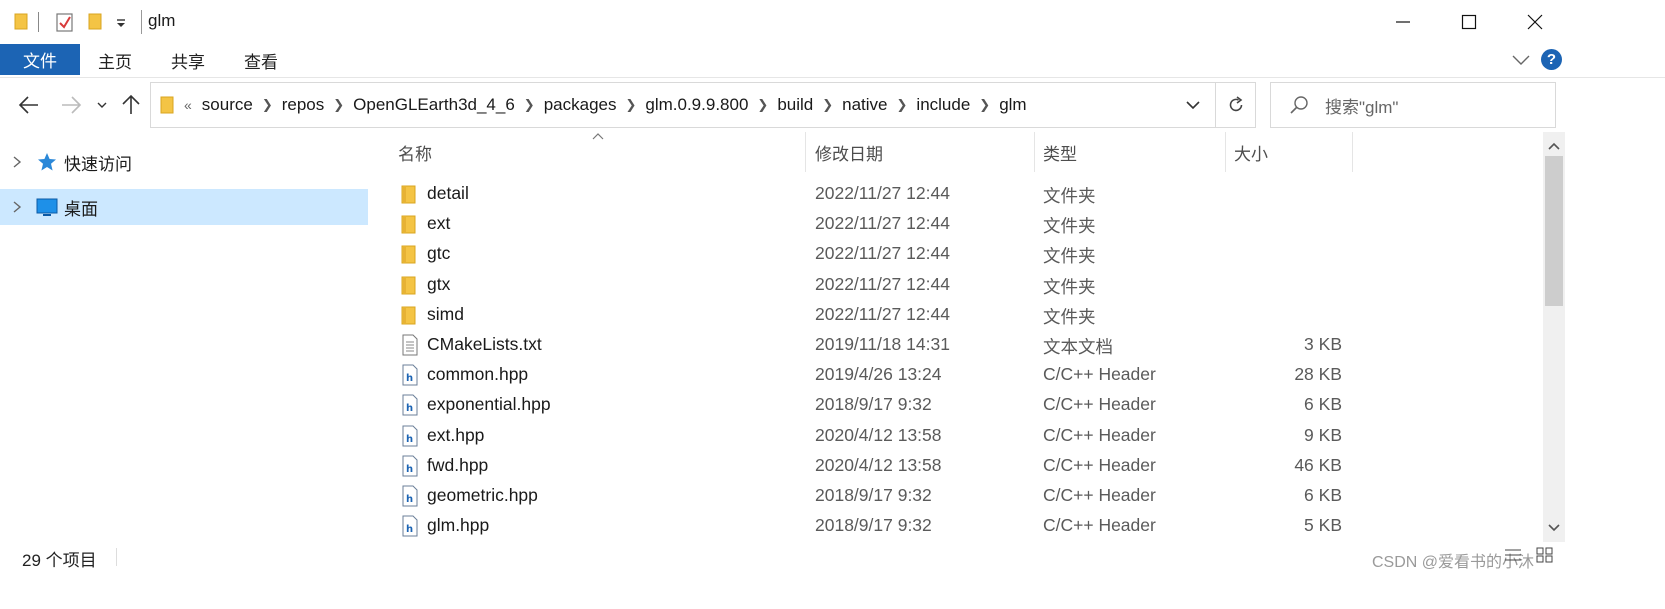 Image resolution: width=1665 pixels, height=609 pixels. What do you see at coordinates (95, 21) in the screenshot?
I see `new-folder-icon` at bounding box center [95, 21].